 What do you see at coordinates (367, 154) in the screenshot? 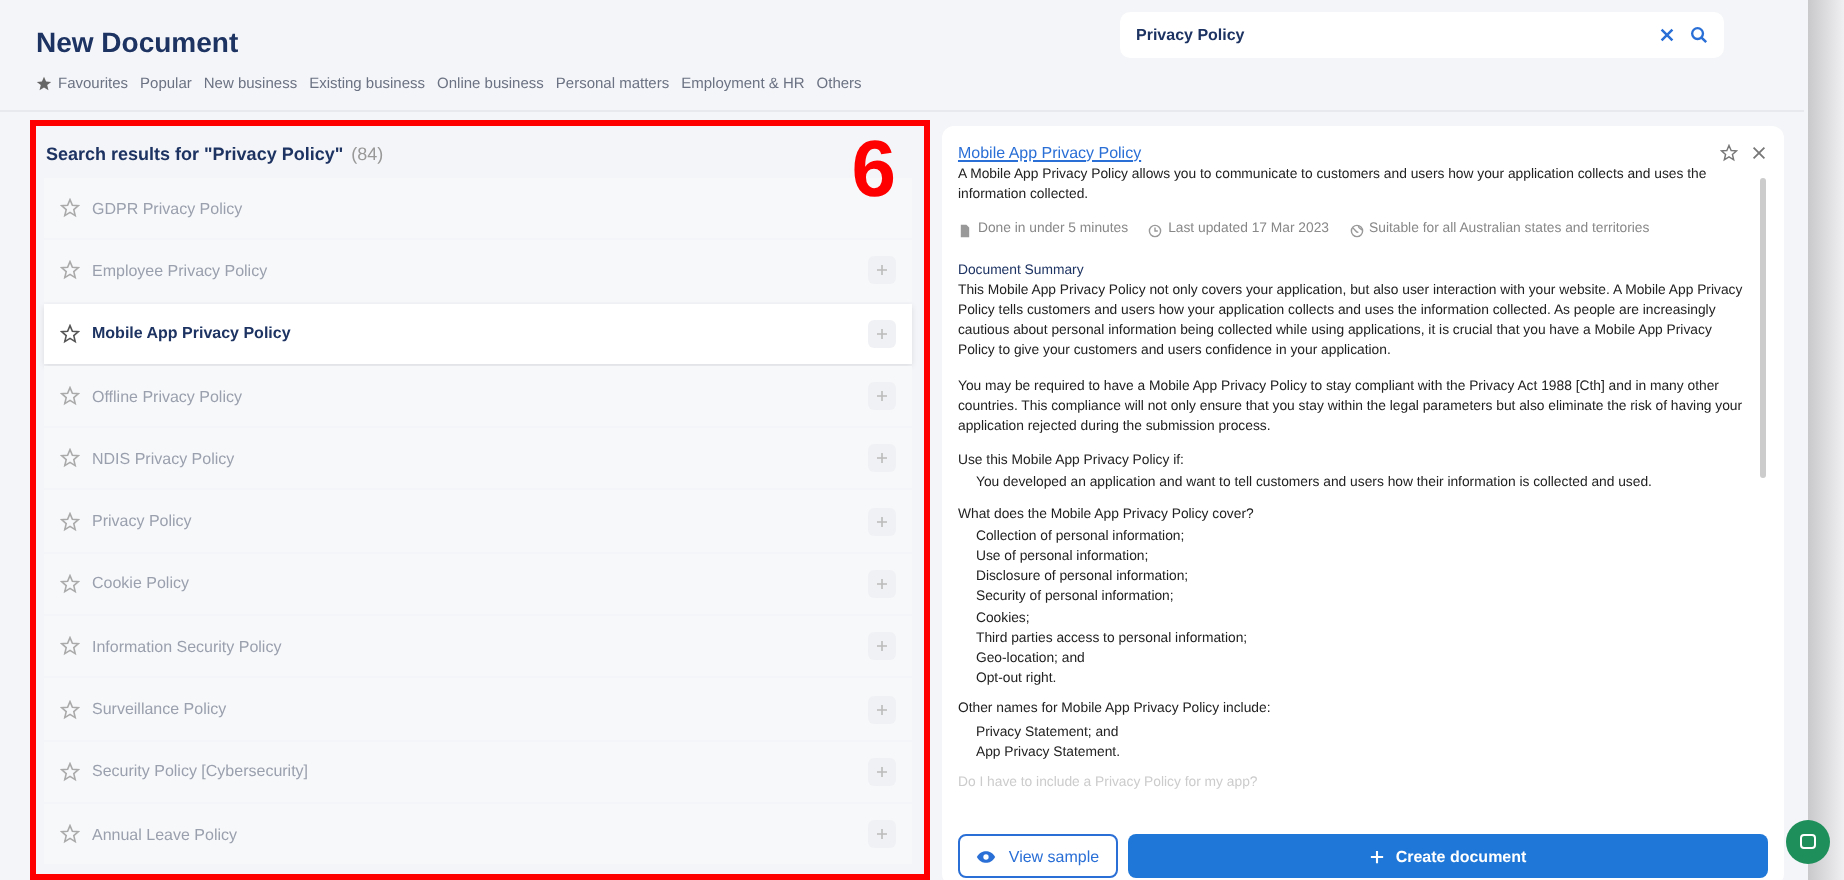
I see `results-count: (84)` at bounding box center [367, 154].